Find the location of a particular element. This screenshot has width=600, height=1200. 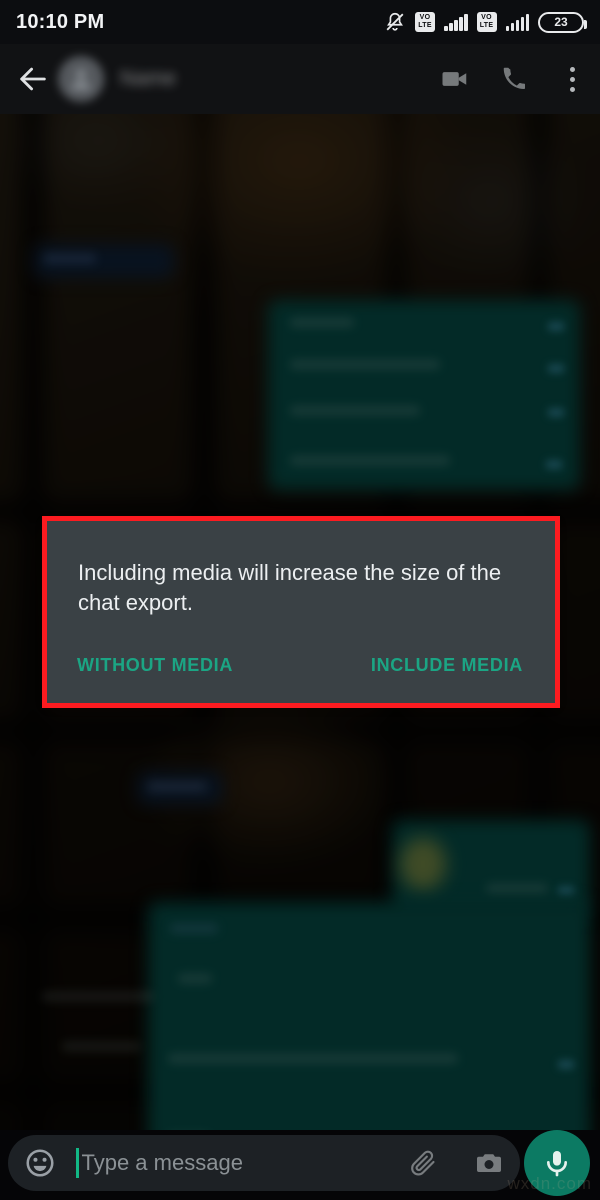

dialog-highlight-box is located at coordinates (301, 612).